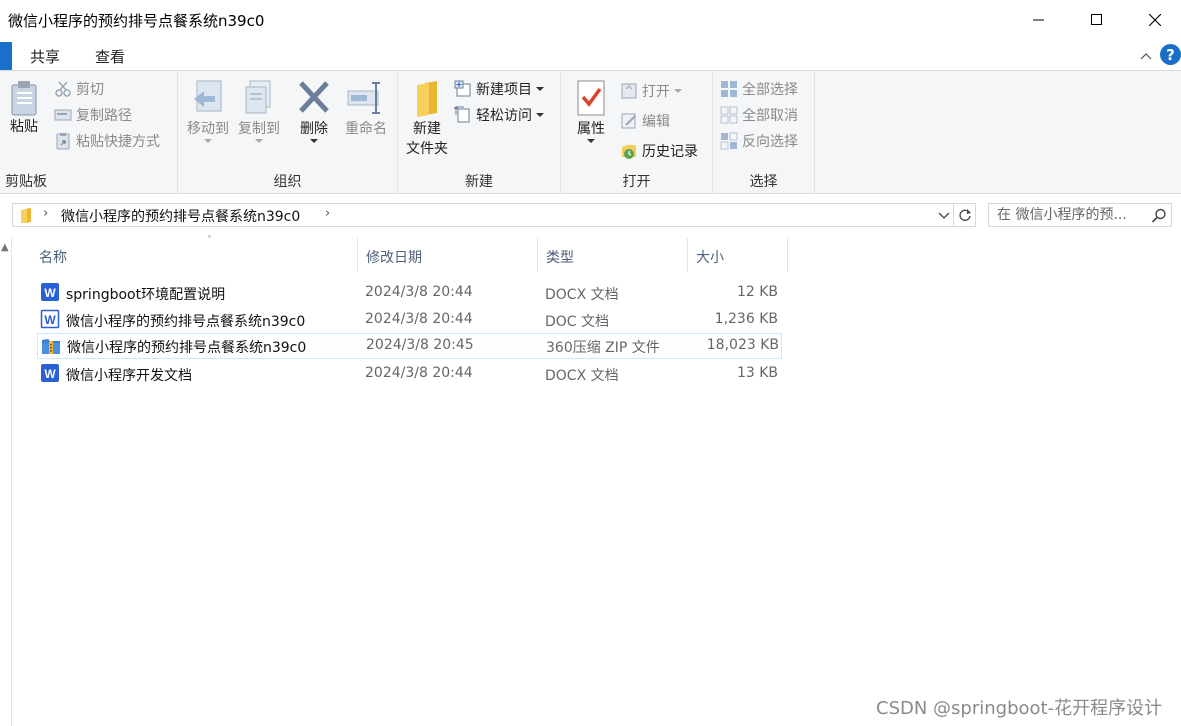 The image size is (1181, 726). I want to click on file-date: 2024/3/8 20:45, so click(420, 345).